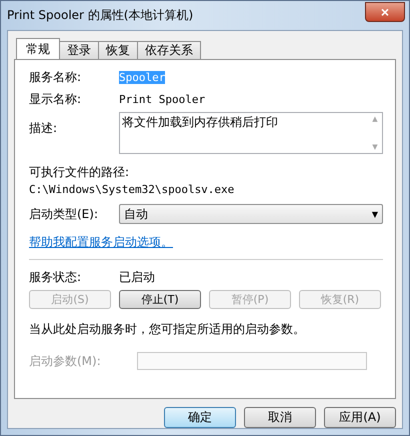 This screenshot has height=436, width=410. Describe the element at coordinates (167, 329) in the screenshot. I see `hint-text: 当从此处启动服务时，您可指定所适用的启动参数。` at that location.